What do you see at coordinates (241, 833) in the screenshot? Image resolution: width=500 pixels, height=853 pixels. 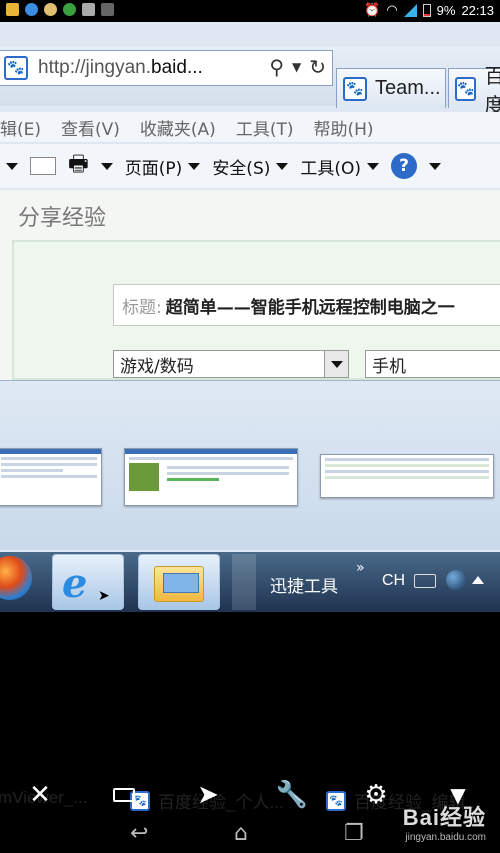 I see `home-icon: ⌂` at bounding box center [241, 833].